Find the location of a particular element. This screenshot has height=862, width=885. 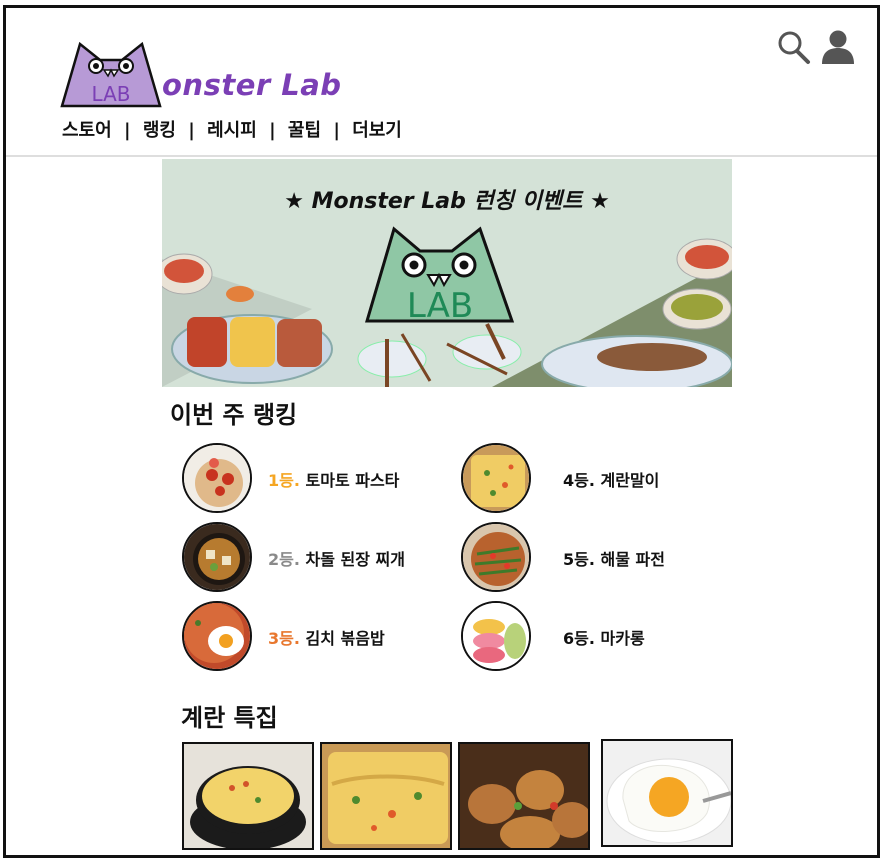

rank-number: 1등. is located at coordinates (284, 480).